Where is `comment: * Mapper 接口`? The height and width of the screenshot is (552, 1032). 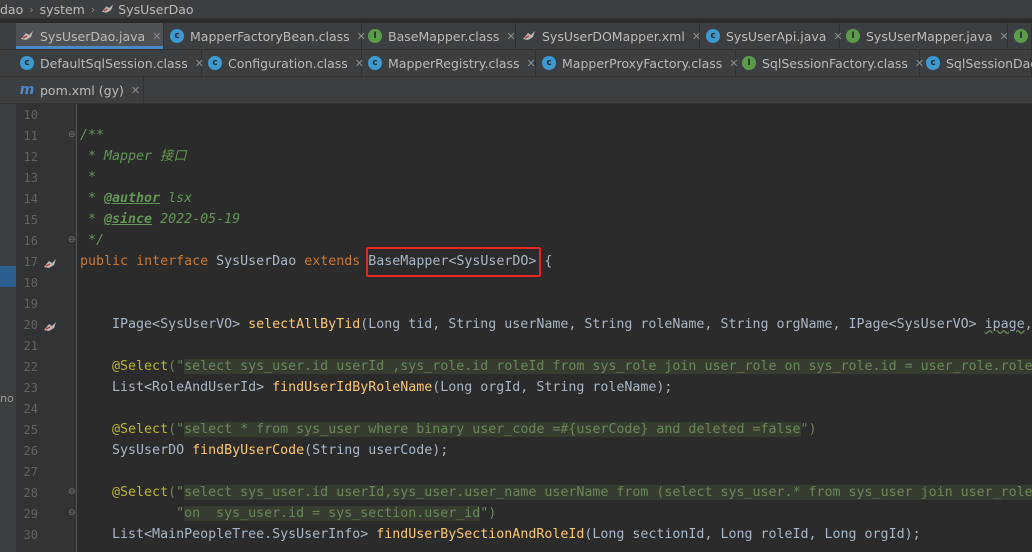 comment: * Mapper 接口 is located at coordinates (133, 156).